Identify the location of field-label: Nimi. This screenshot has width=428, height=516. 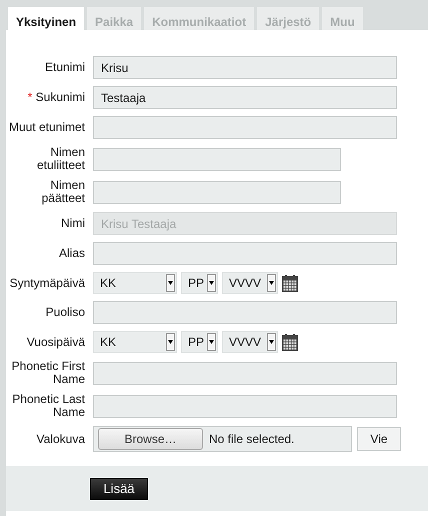
(72, 223).